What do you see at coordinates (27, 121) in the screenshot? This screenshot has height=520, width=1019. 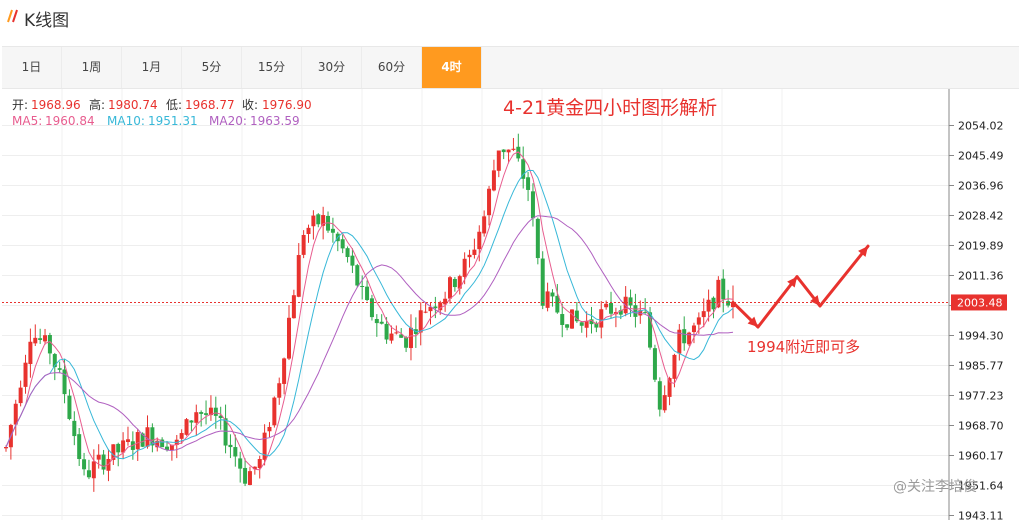 I see `ma5-label: MA5:` at bounding box center [27, 121].